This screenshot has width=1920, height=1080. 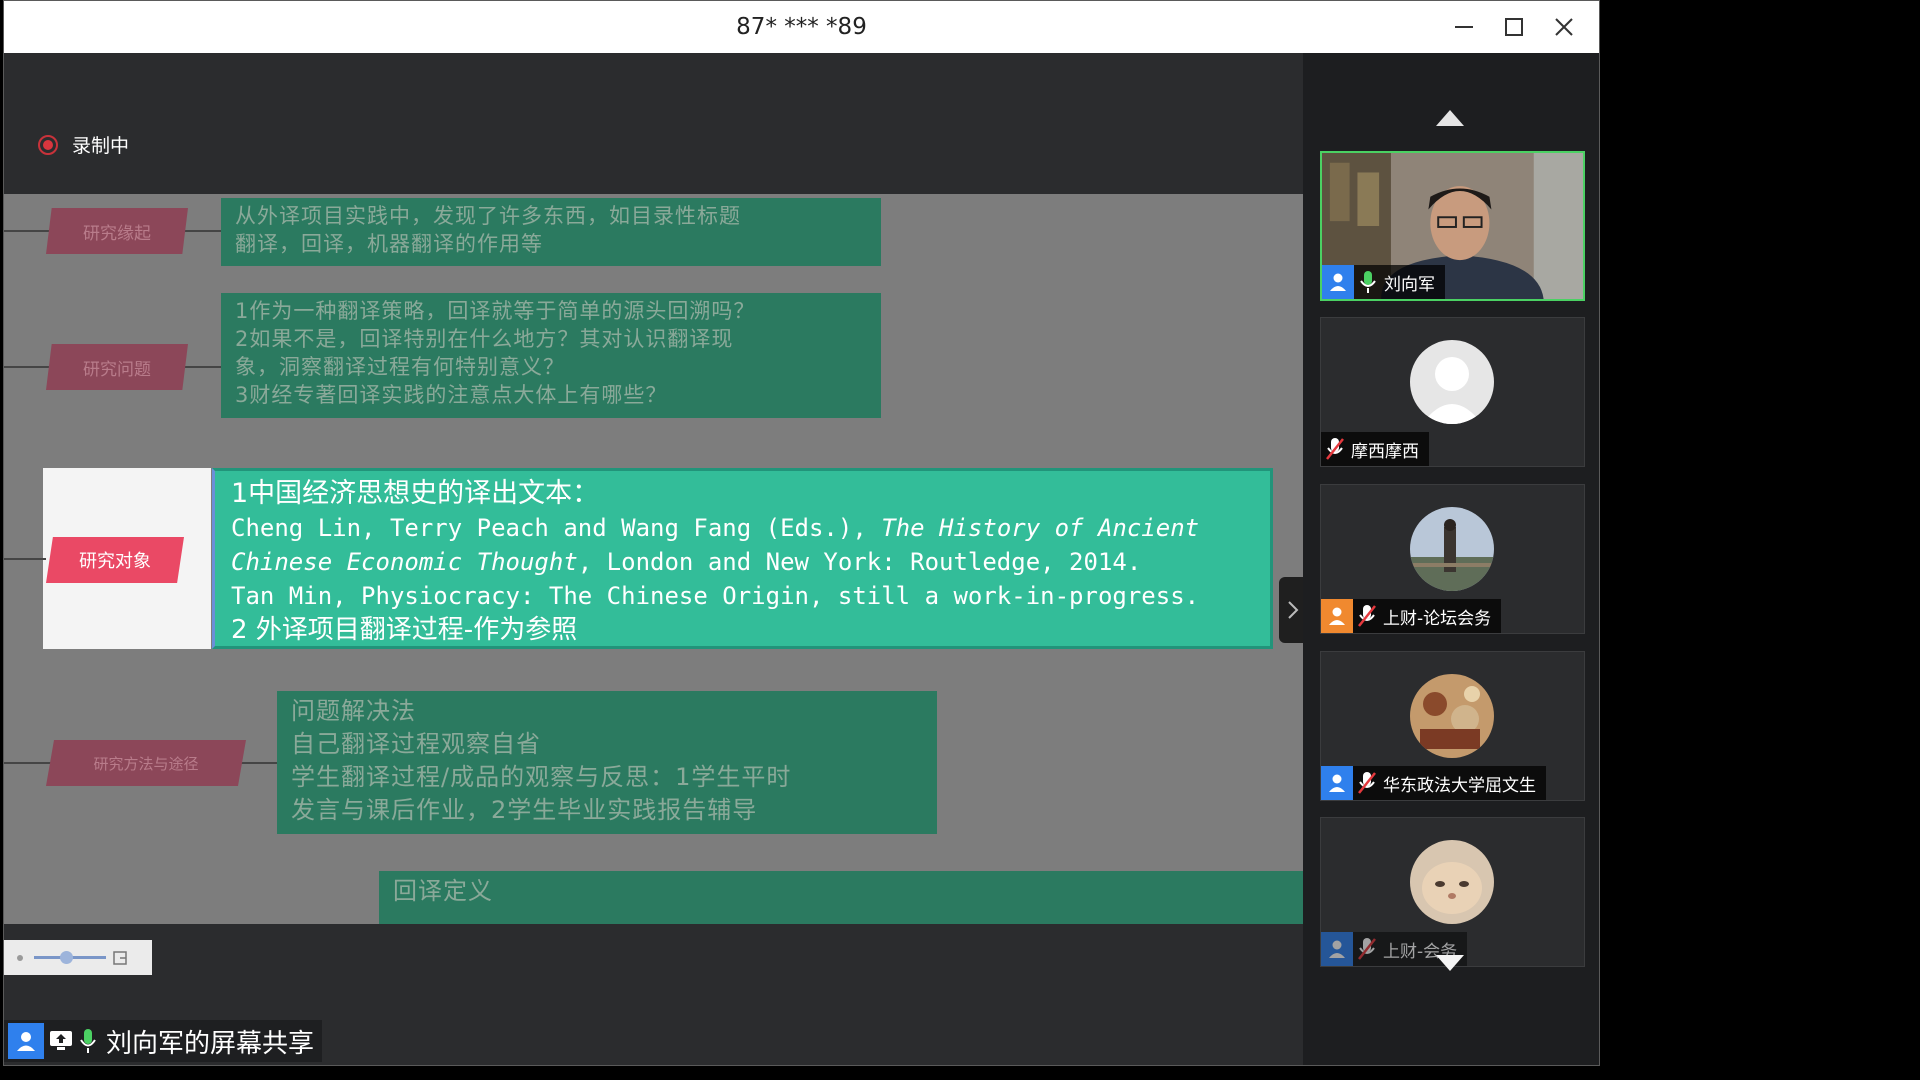 I want to click on participant-name-bar: 华东政法大学屈文生, so click(x=1433, y=783).